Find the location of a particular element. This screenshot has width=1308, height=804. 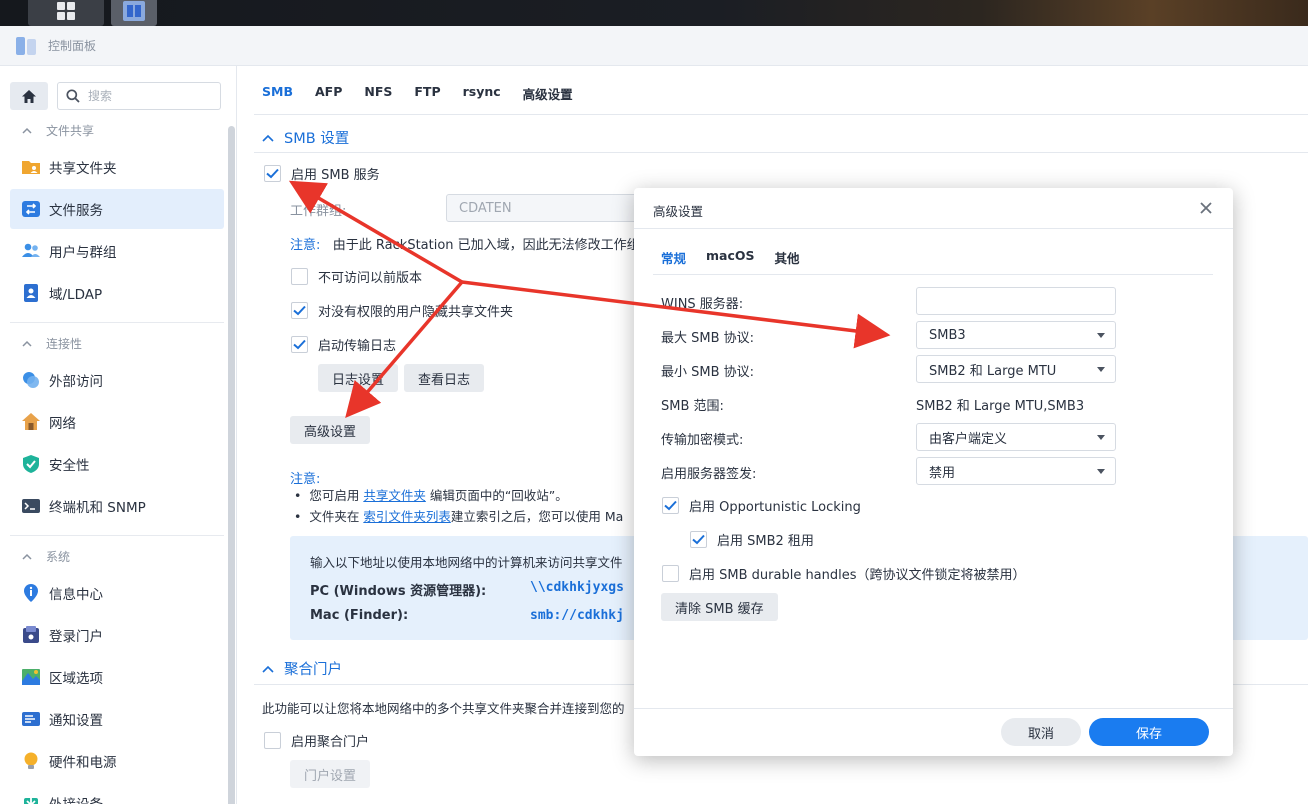

tab-smb: SMB is located at coordinates (277, 96).